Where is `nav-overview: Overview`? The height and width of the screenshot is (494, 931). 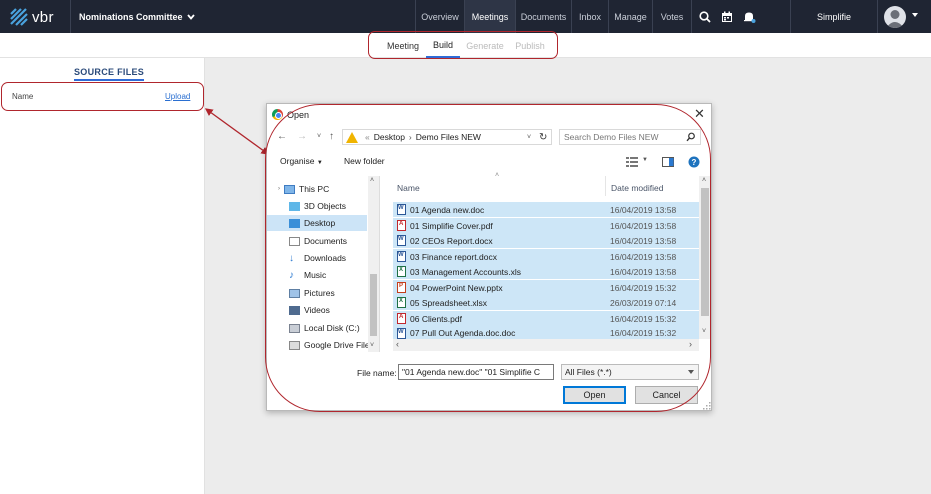
nav-overview: Overview is located at coordinates (439, 16).